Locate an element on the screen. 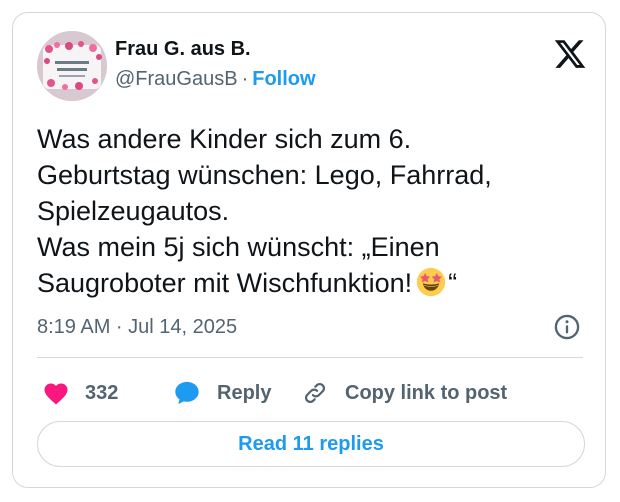 The image size is (620, 502). like-count: 332 is located at coordinates (102, 392).